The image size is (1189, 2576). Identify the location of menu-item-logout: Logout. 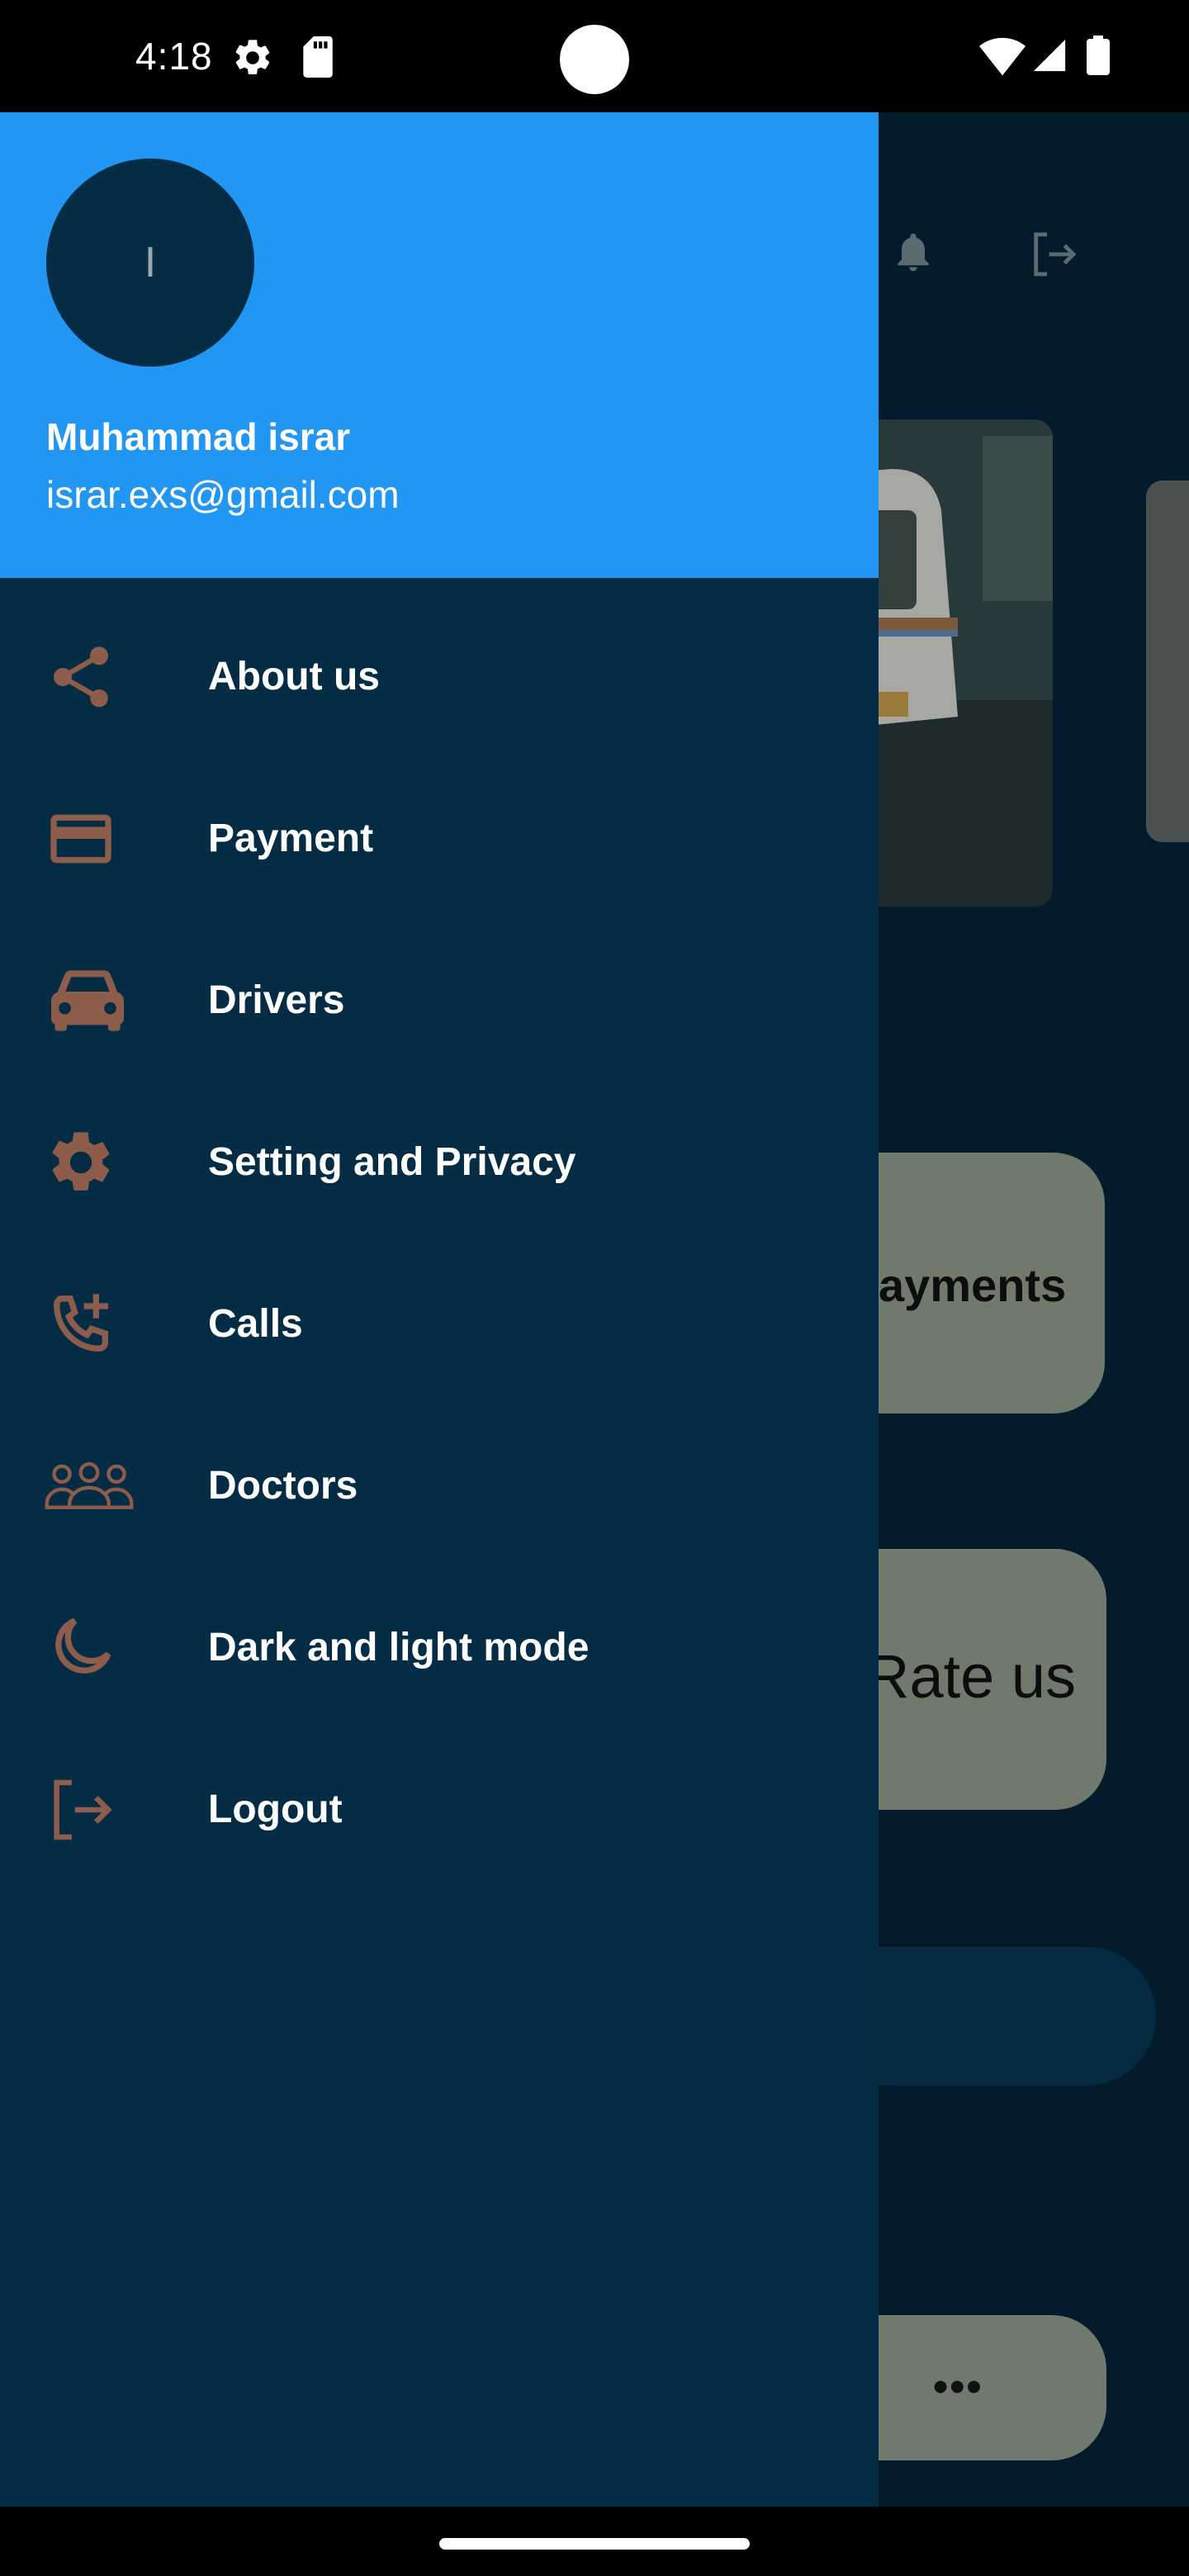
(439, 1810).